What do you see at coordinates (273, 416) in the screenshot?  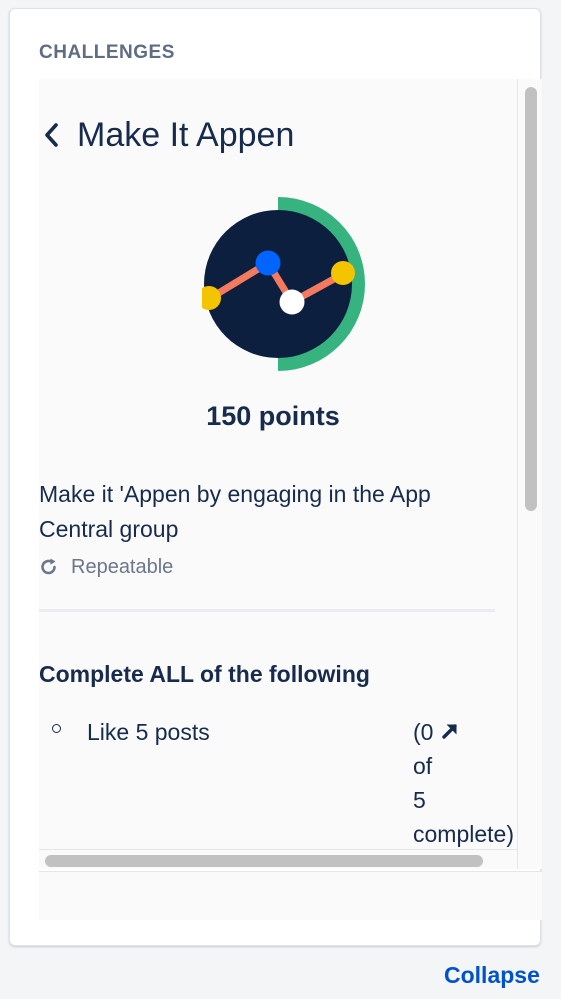 I see `challenge-points: 150 points` at bounding box center [273, 416].